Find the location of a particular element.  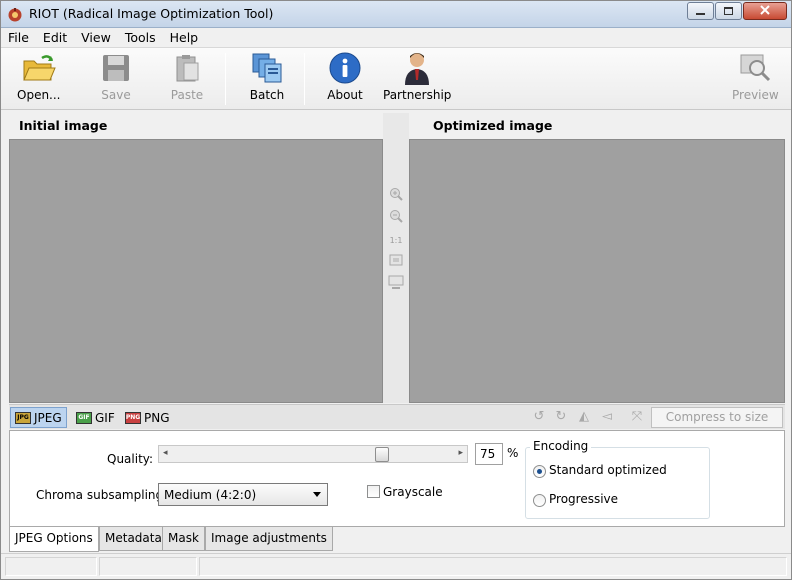

batch-button: Batch is located at coordinates (267, 79).